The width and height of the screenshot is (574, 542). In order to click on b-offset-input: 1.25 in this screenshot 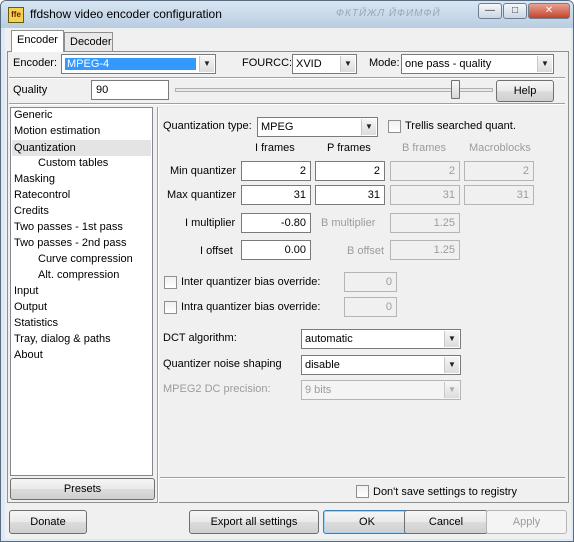, I will do `click(425, 250)`.